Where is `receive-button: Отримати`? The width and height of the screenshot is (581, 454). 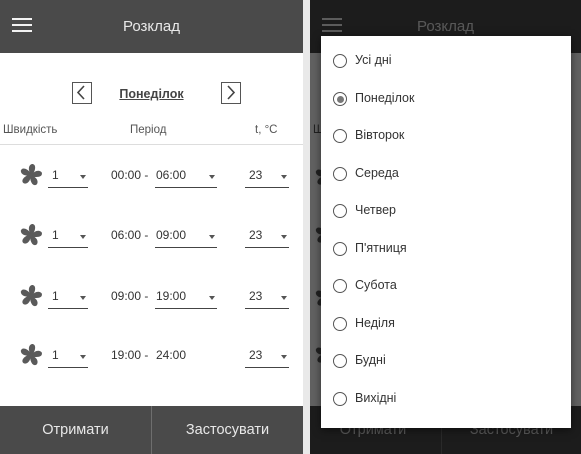
receive-button: Отримати is located at coordinates (75, 430).